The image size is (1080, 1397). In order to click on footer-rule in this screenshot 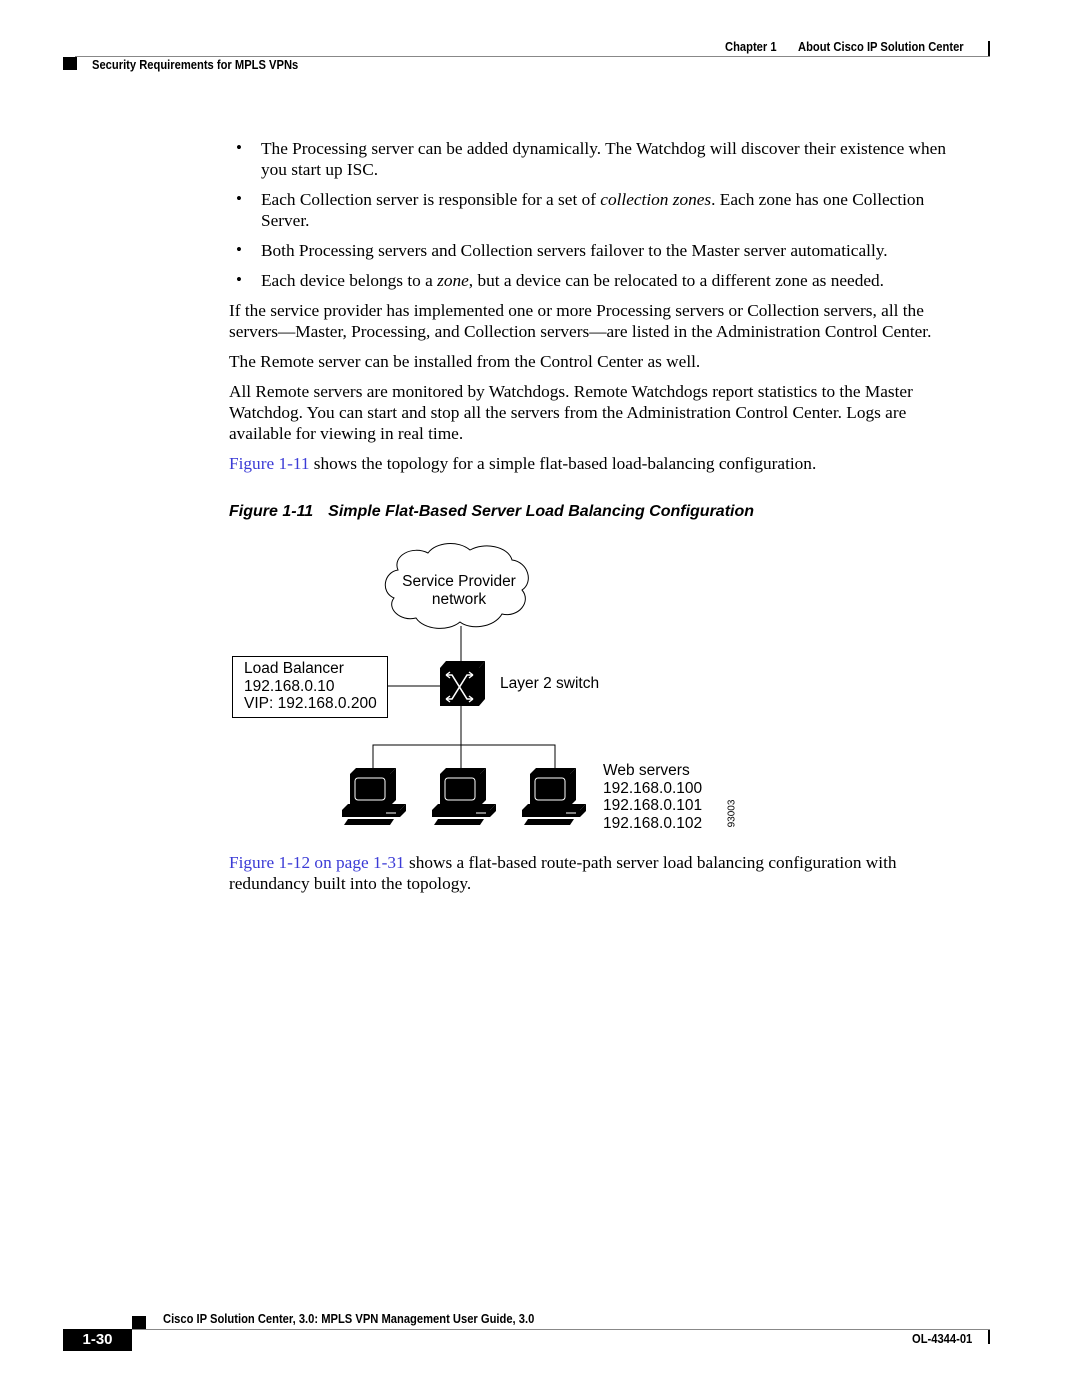, I will do `click(561, 1329)`.